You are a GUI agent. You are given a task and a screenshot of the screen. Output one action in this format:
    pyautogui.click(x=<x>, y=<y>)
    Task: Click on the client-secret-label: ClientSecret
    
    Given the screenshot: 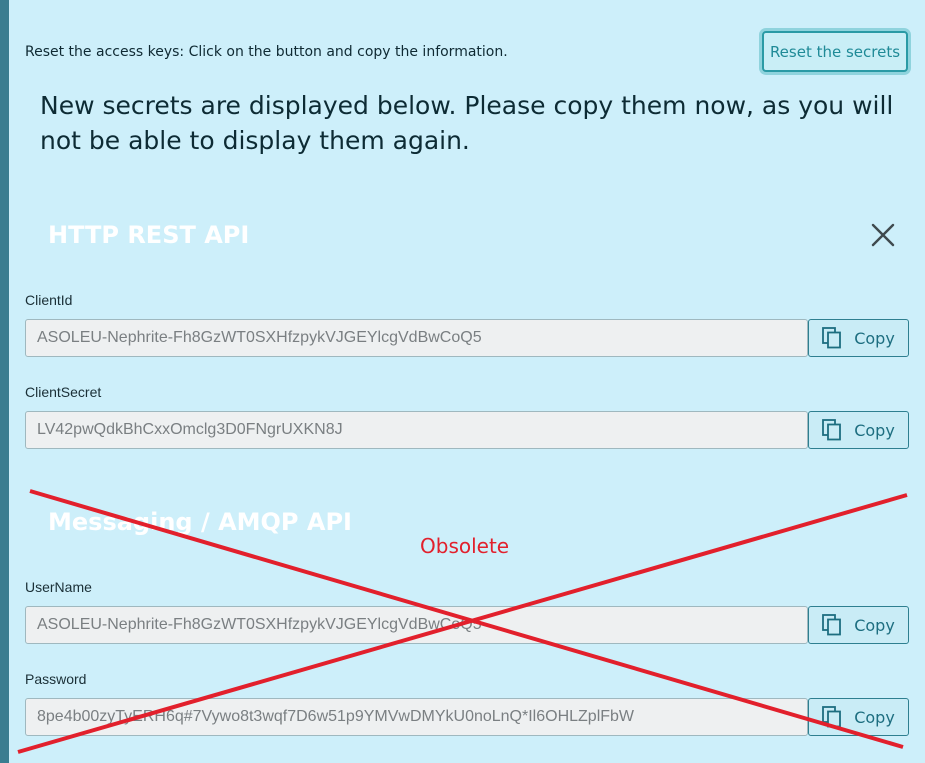 What is the action you would take?
    pyautogui.click(x=63, y=392)
    